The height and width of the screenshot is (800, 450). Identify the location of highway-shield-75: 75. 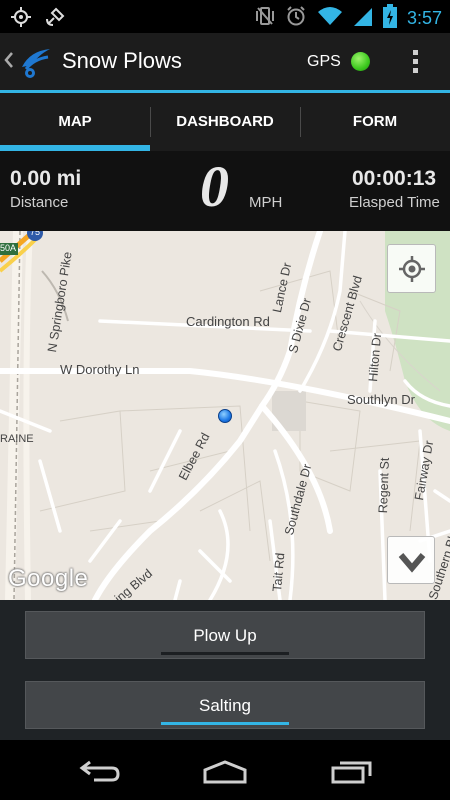
(35, 234).